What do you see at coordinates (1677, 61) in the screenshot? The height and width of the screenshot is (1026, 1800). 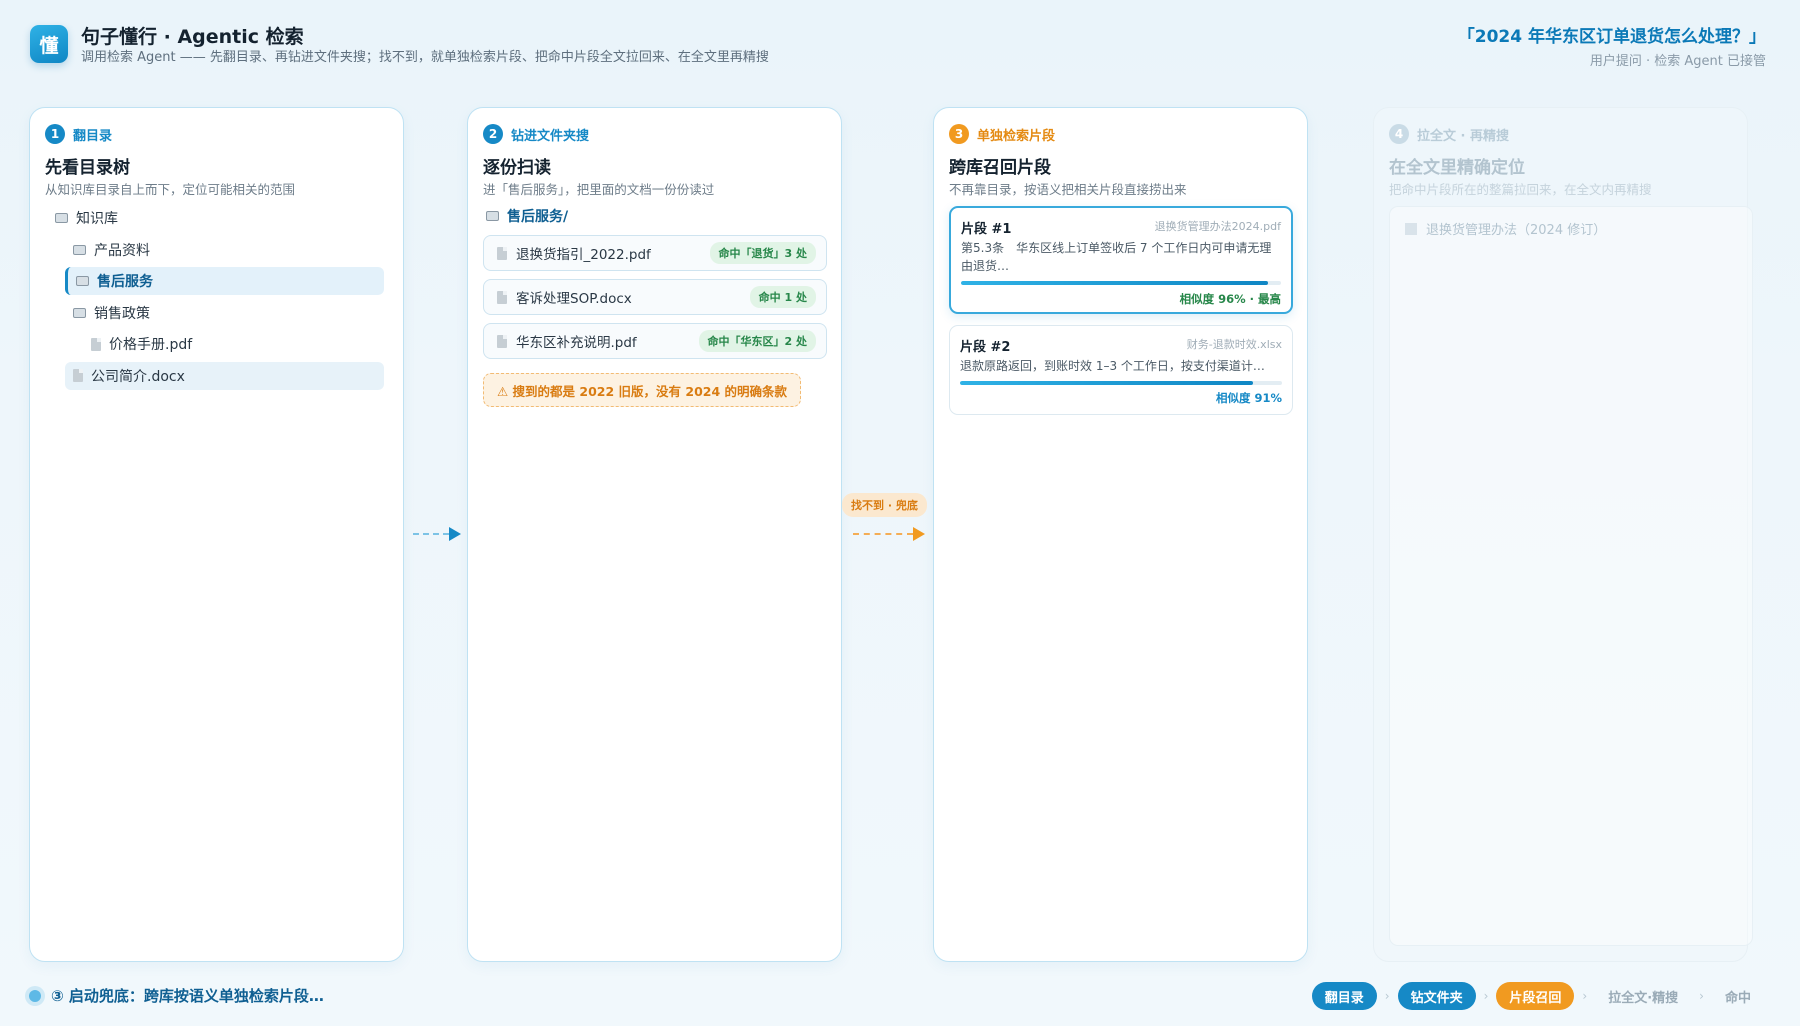 I see `query-status: 用户提问 · 检索 Agent 已接管` at bounding box center [1677, 61].